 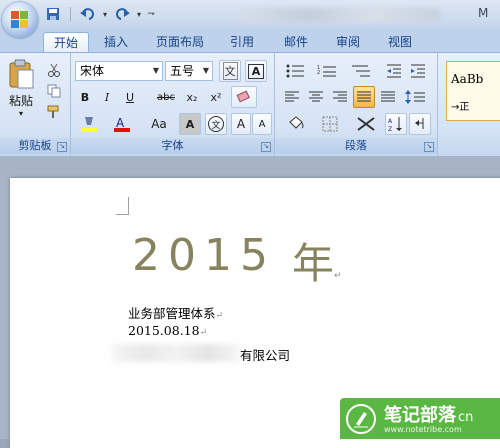 I want to click on char-border-icon: A, so click(x=256, y=71).